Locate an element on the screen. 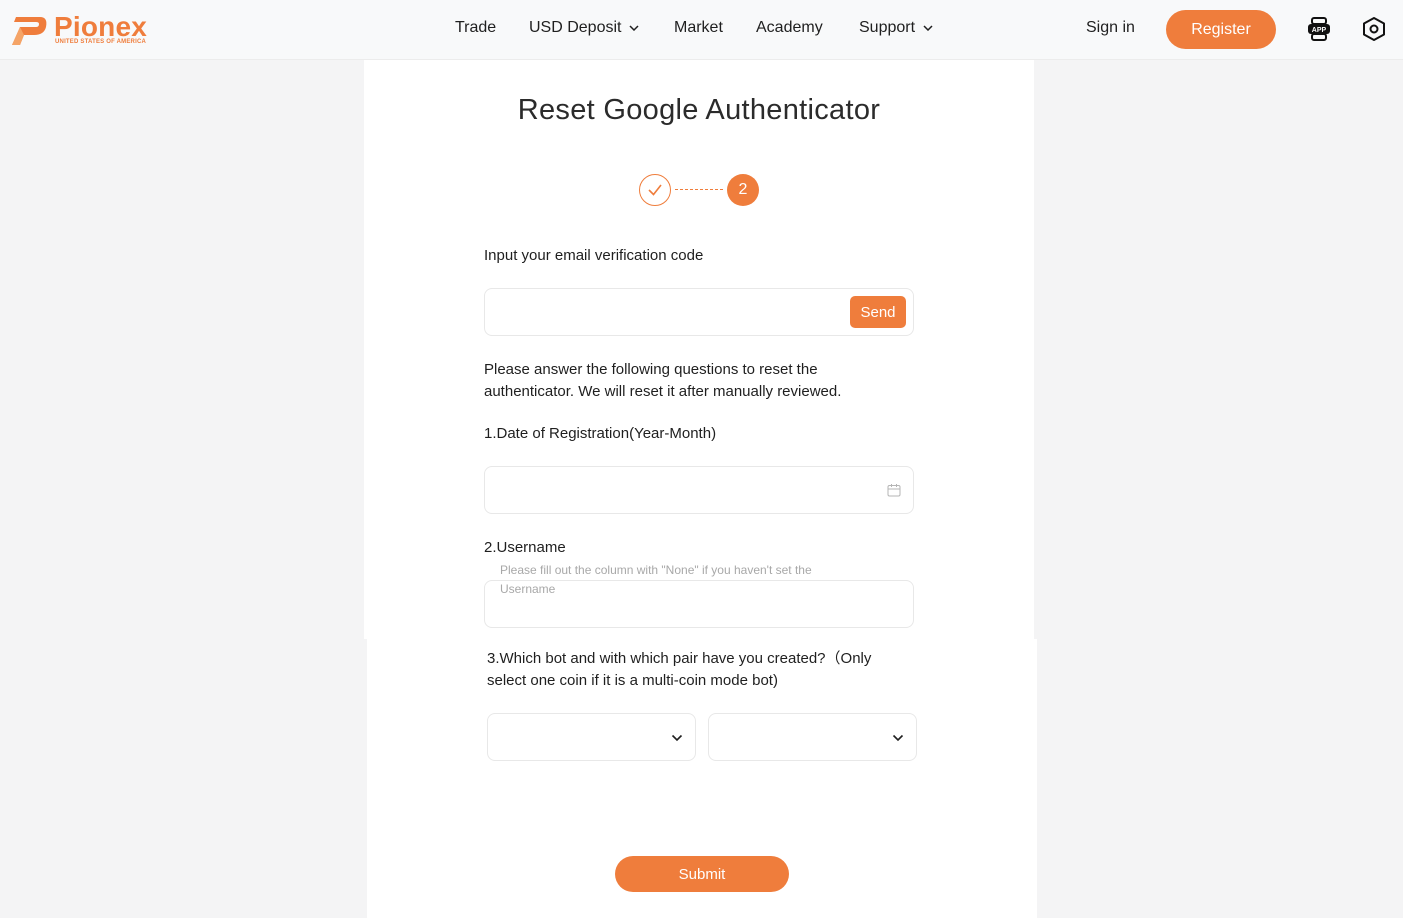  register-button: Register is located at coordinates (1221, 29).